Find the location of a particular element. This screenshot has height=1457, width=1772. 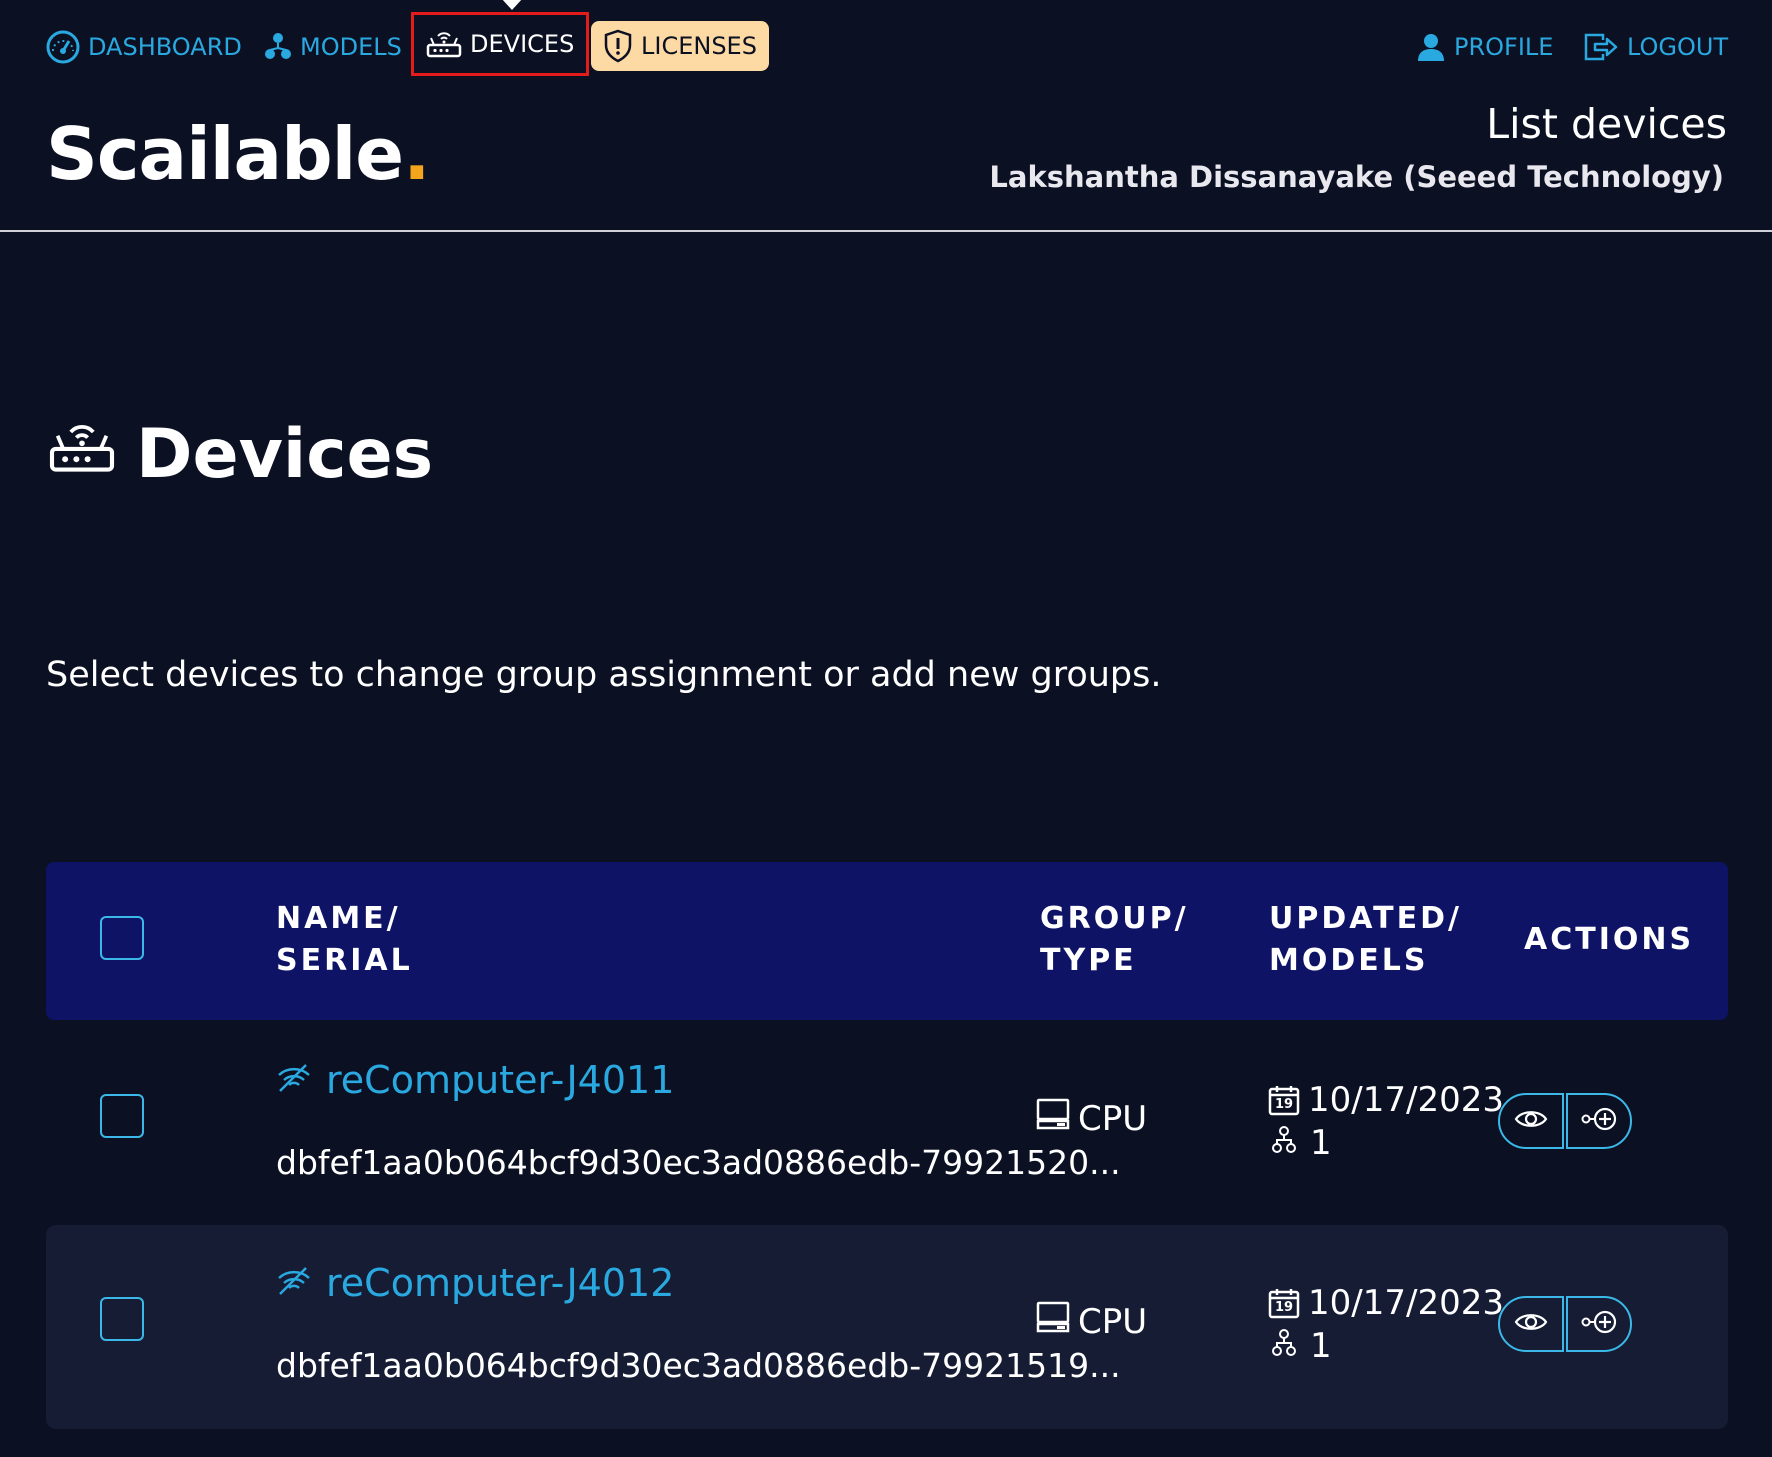

nav-licenses-label: LICENSES is located at coordinates (699, 46).